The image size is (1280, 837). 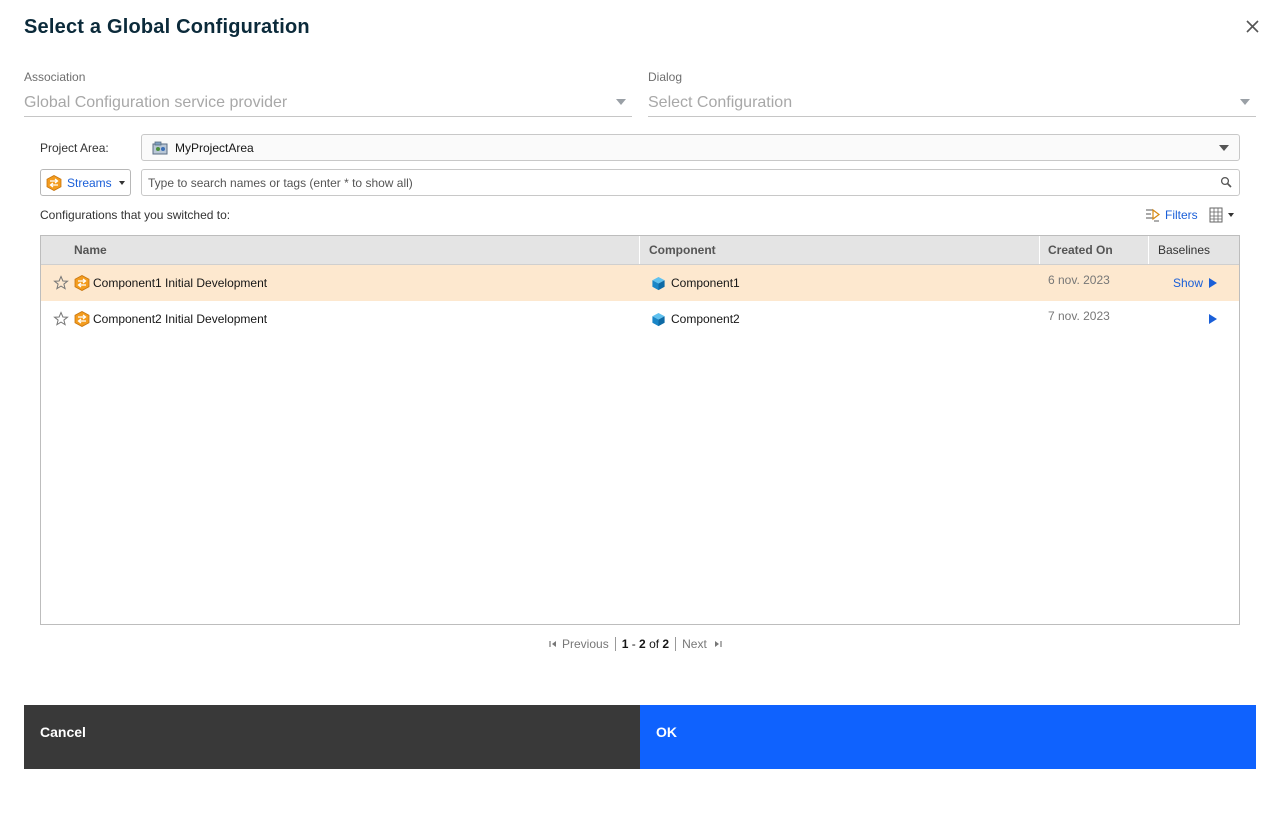 I want to click on grid-header: Name Component Created On Baselines, so click(x=640, y=250).